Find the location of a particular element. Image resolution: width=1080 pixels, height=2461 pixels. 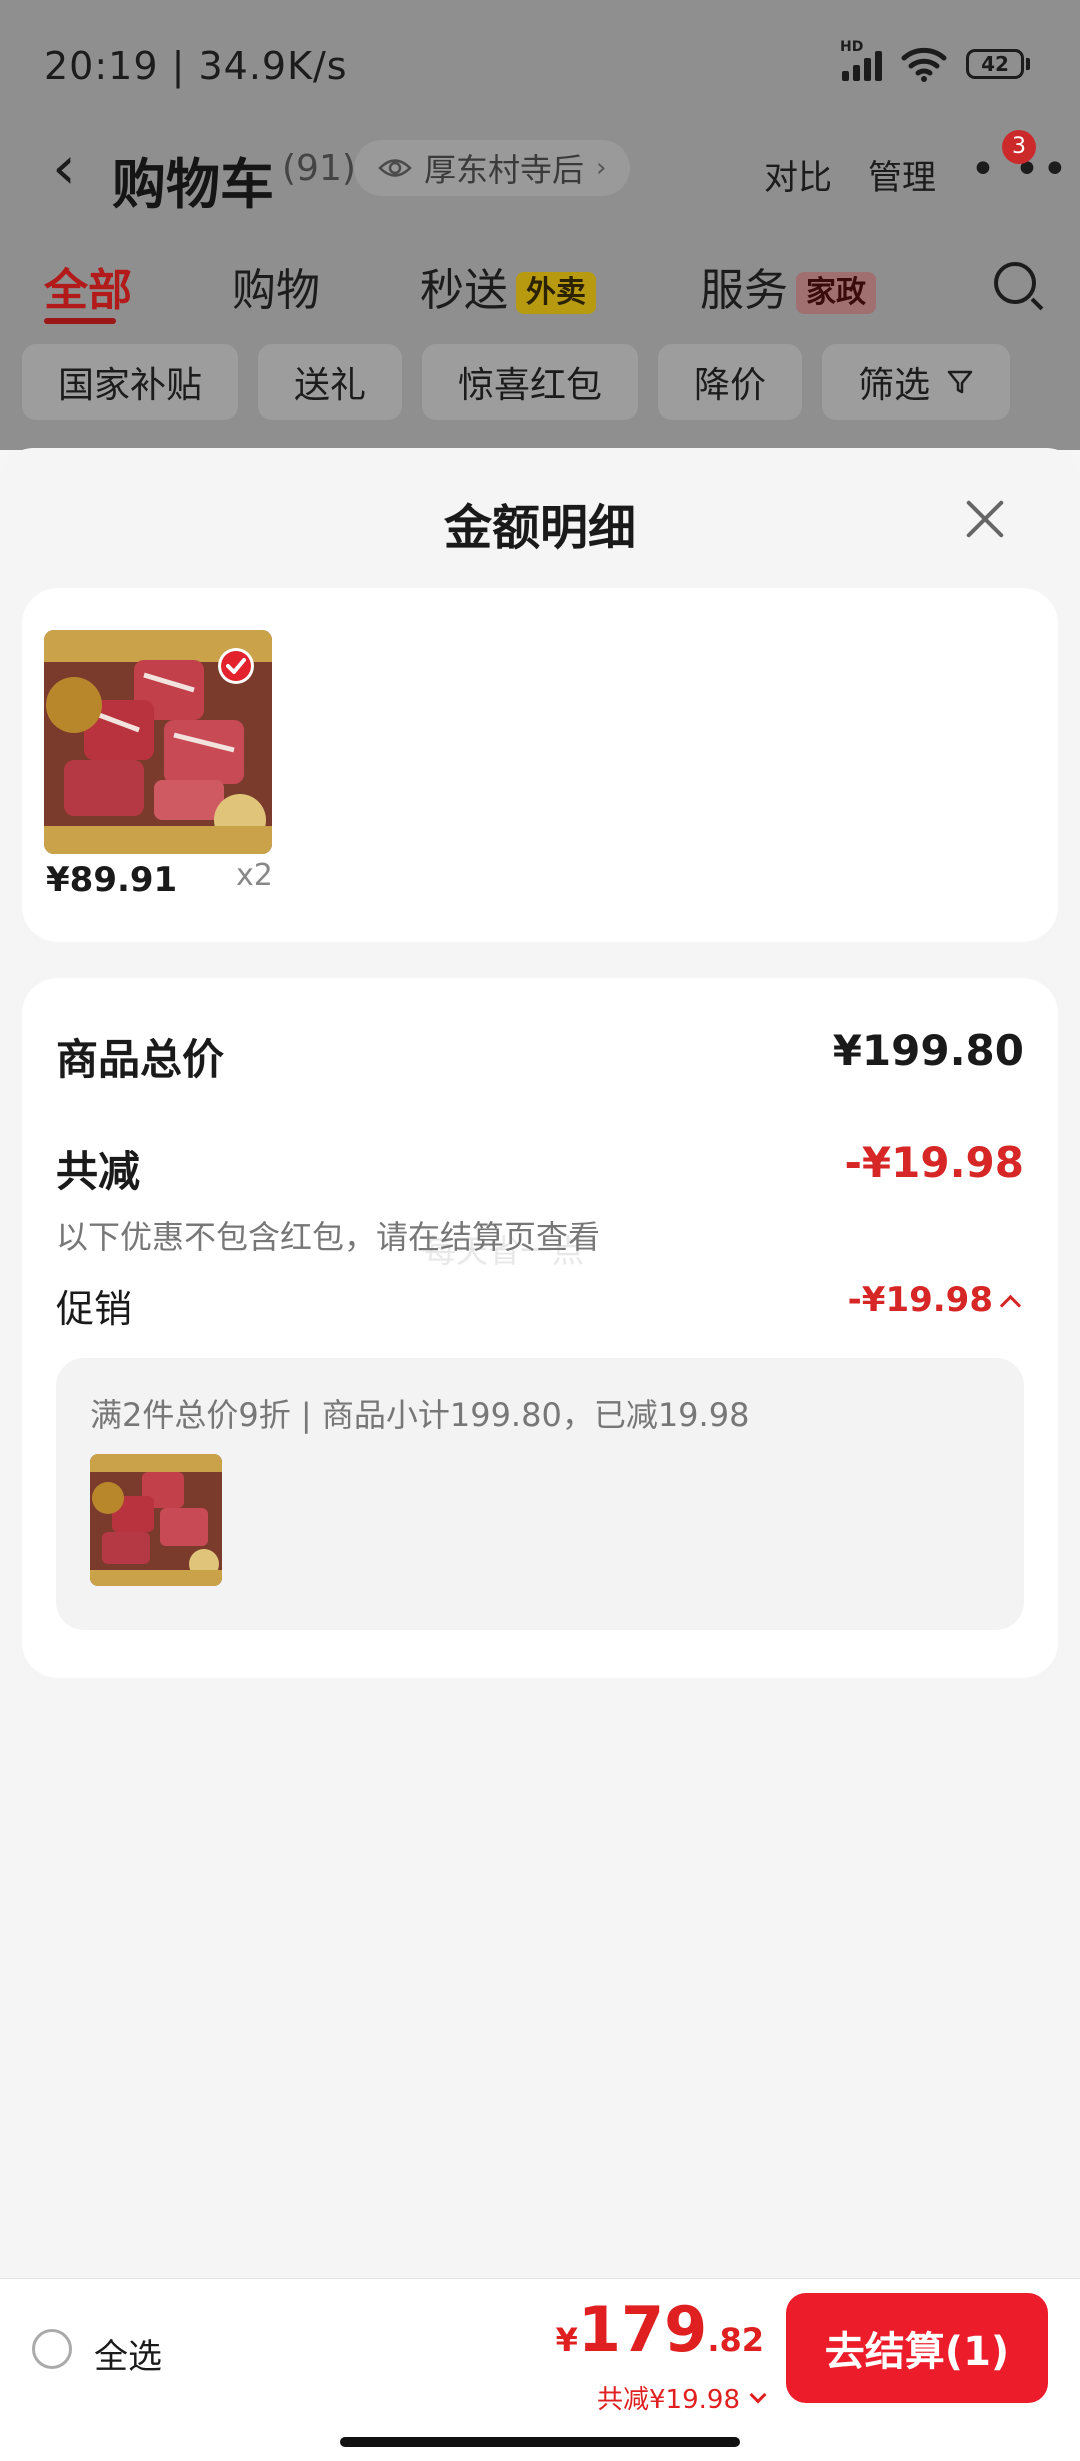

tab-all-label: 全部 is located at coordinates (88, 290).